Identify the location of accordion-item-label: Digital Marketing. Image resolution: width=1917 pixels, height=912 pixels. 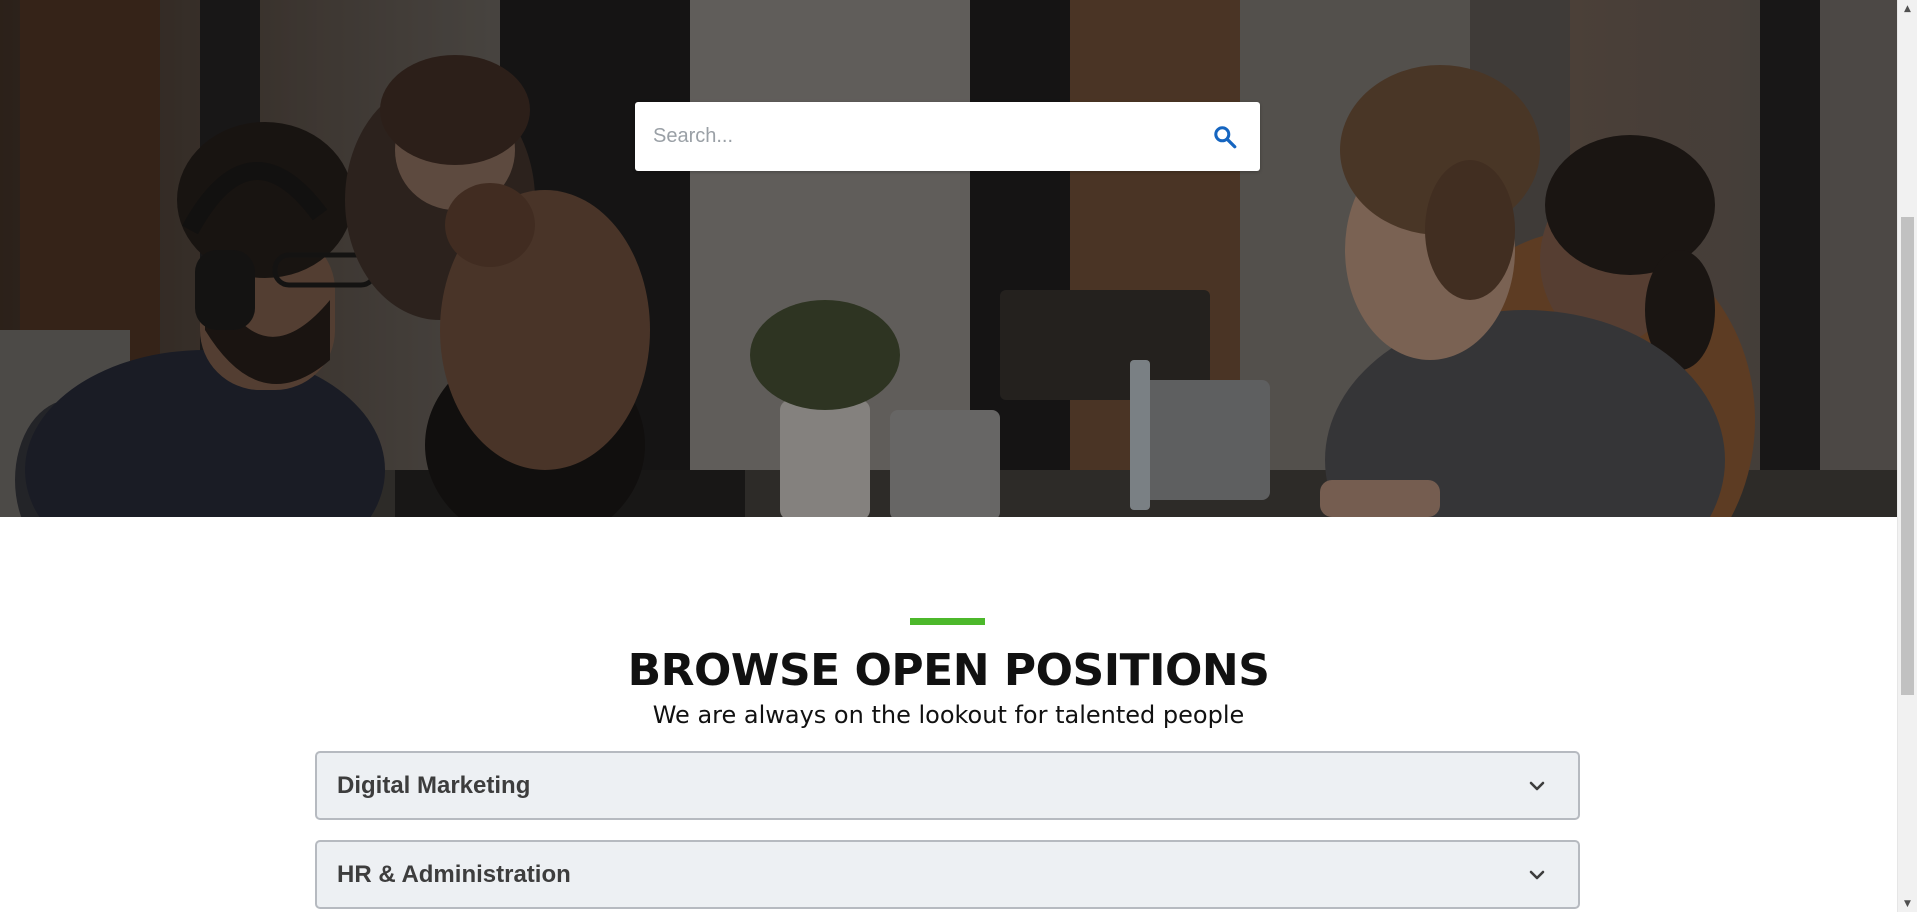
(434, 785).